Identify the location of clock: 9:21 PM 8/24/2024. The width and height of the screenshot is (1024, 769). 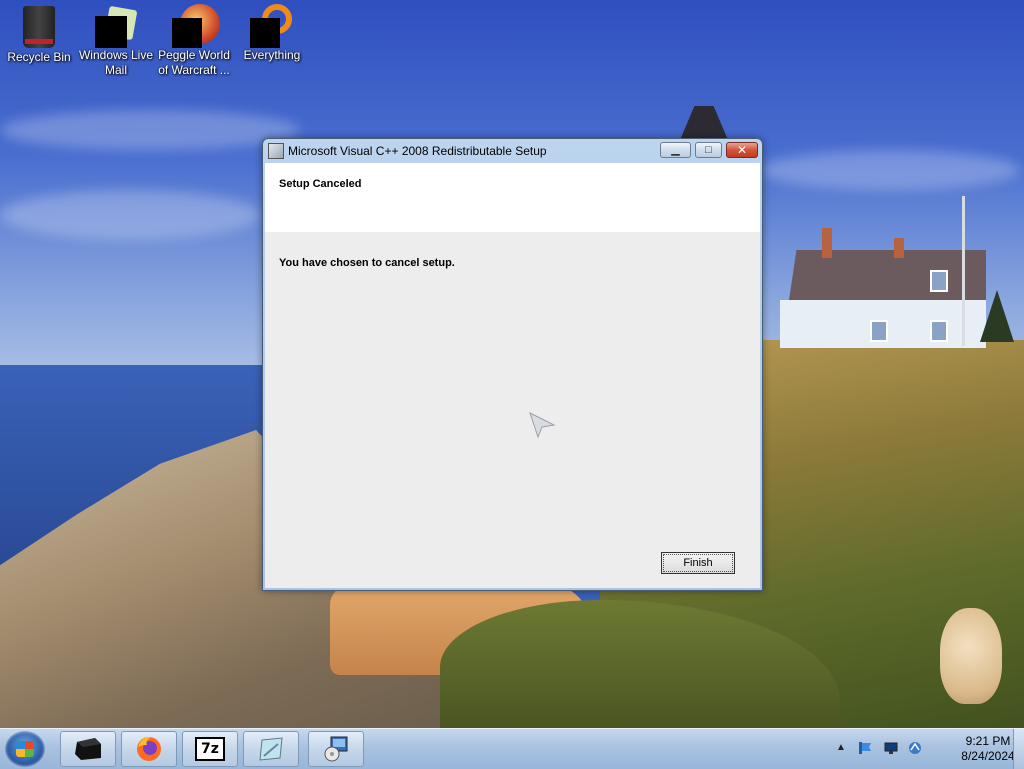
(988, 749).